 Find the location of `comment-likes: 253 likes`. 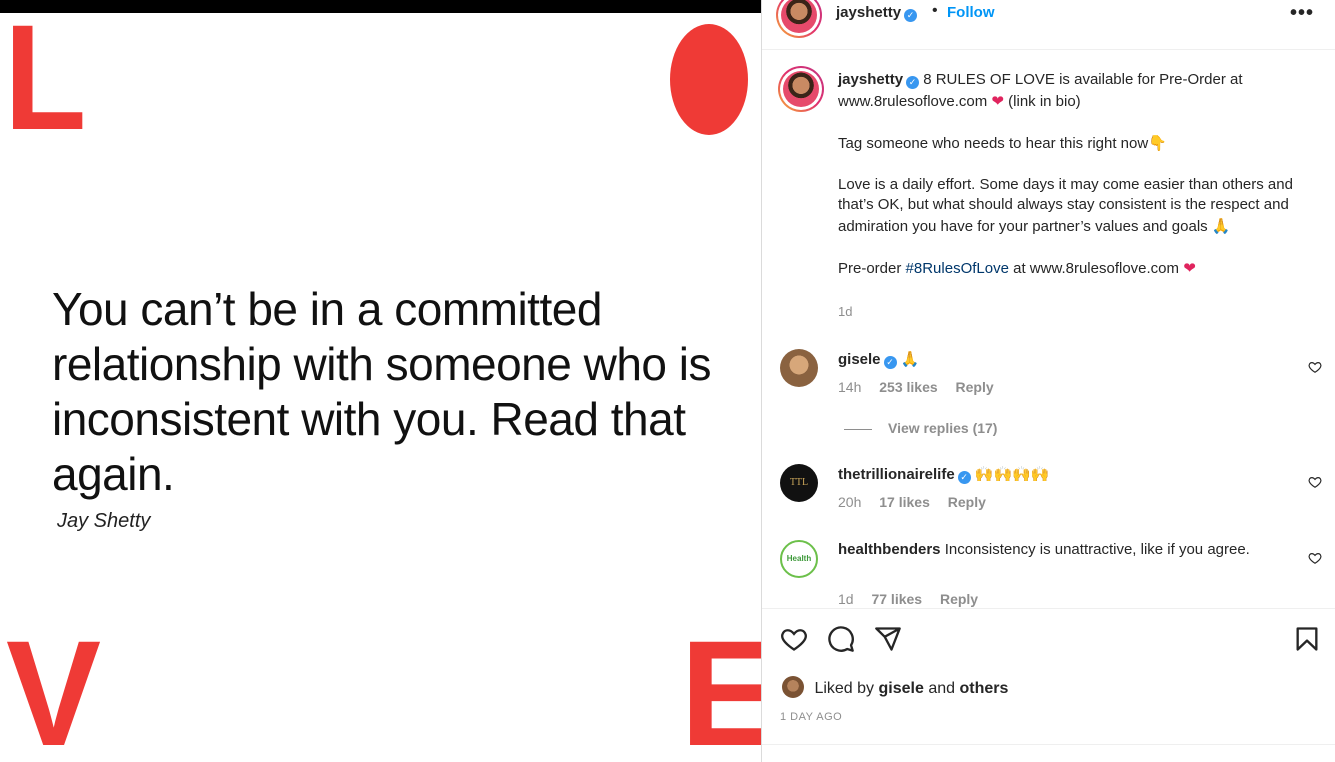

comment-likes: 253 likes is located at coordinates (908, 387).